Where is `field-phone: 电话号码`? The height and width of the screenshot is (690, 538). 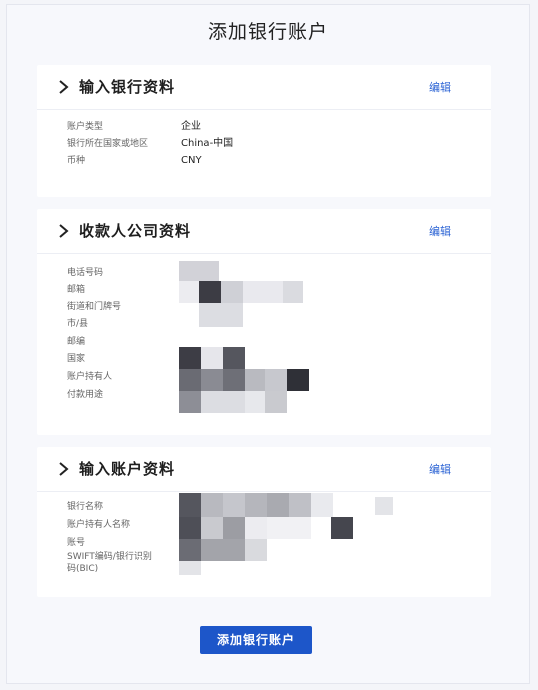 field-phone: 电话号码 is located at coordinates (85, 273).